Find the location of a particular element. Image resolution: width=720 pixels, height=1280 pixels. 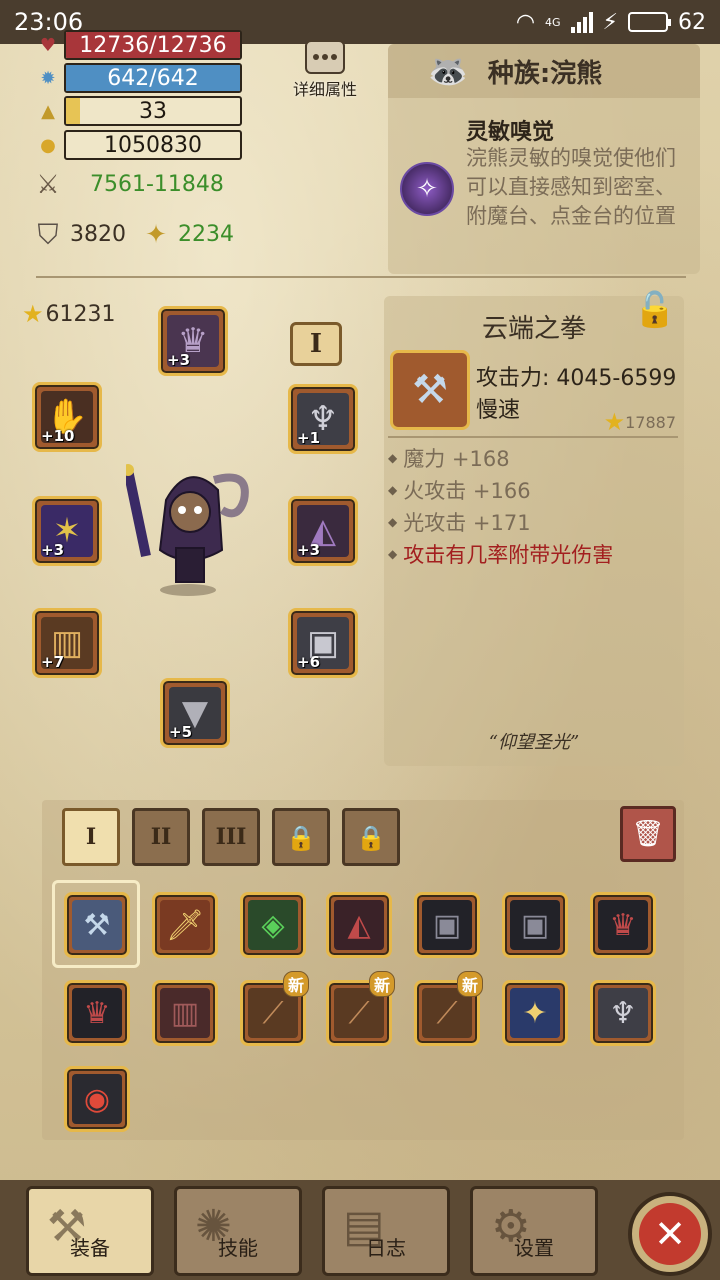

green-helmet-icon: ◈ is located at coordinates (273, 925).